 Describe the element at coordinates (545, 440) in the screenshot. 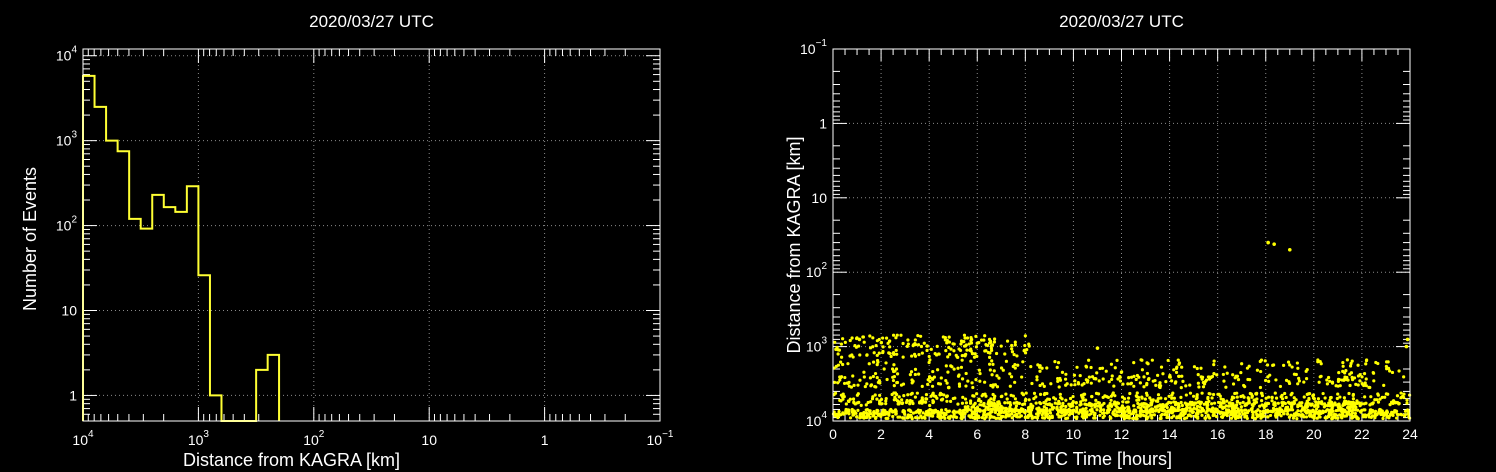

I see `x-tick-label-base: 1` at that location.